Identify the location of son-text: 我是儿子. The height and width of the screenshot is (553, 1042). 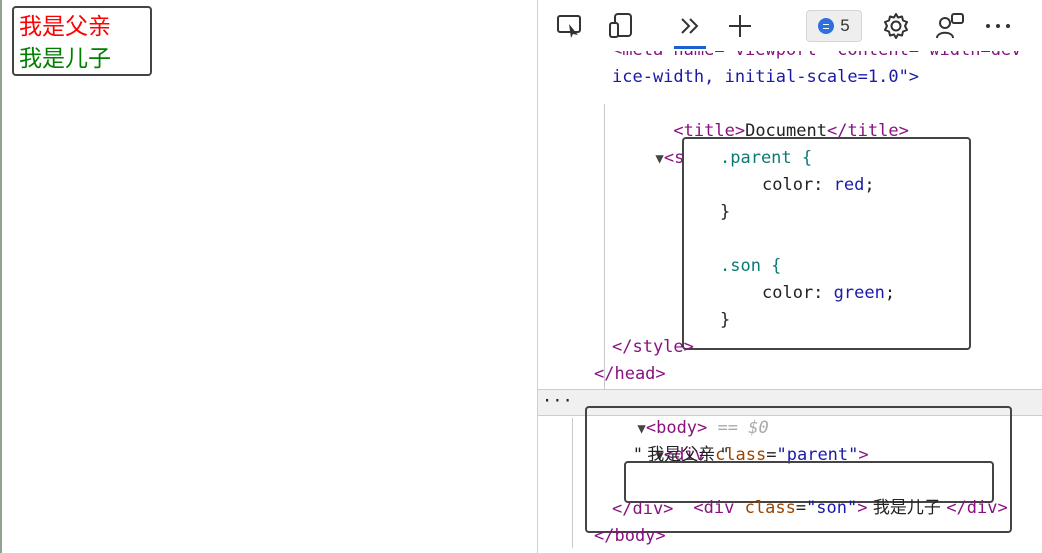
(65, 59).